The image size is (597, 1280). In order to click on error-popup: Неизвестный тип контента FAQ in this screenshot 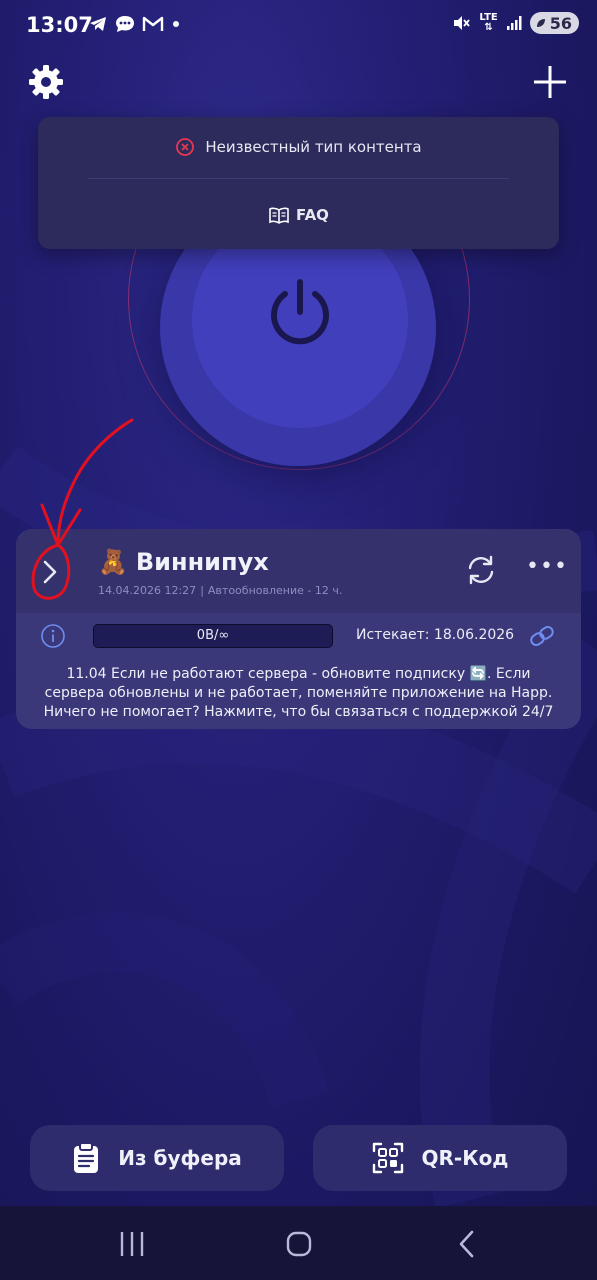, I will do `click(298, 183)`.